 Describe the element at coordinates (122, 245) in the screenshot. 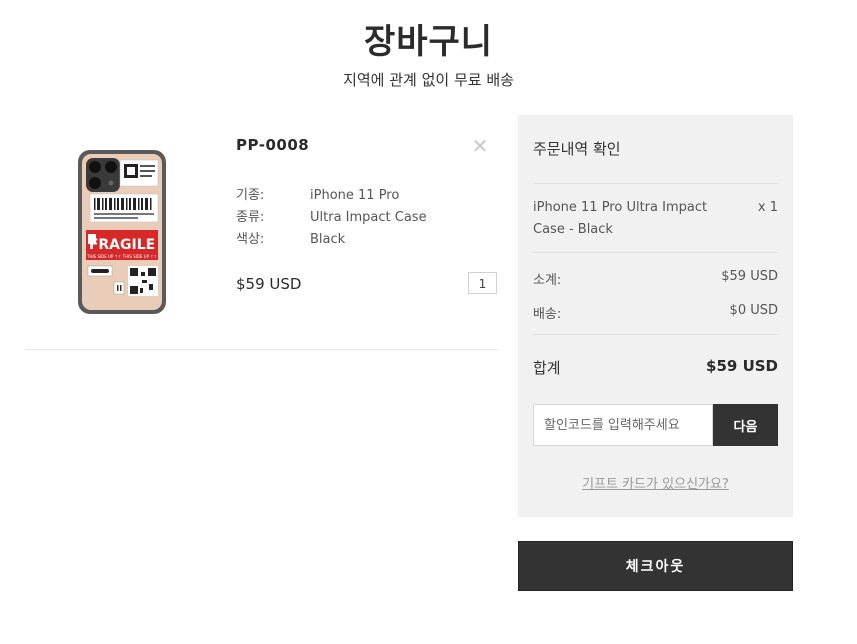

I see `fragile-label: FRAGILE` at that location.